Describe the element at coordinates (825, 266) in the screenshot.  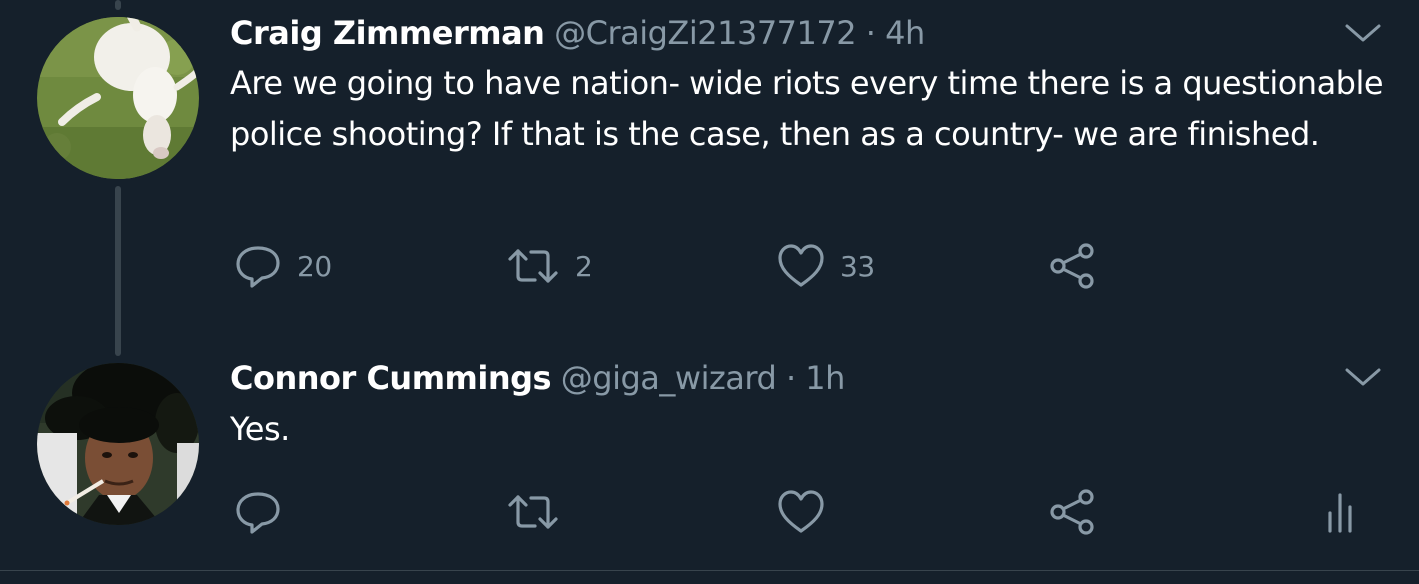
I see `like-button: 33` at that location.